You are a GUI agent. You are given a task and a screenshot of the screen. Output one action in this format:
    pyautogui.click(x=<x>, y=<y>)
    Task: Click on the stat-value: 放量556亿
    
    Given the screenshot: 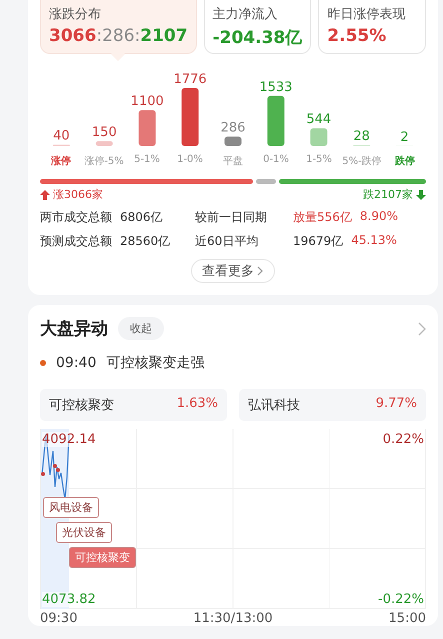 What is the action you would take?
    pyautogui.click(x=322, y=217)
    